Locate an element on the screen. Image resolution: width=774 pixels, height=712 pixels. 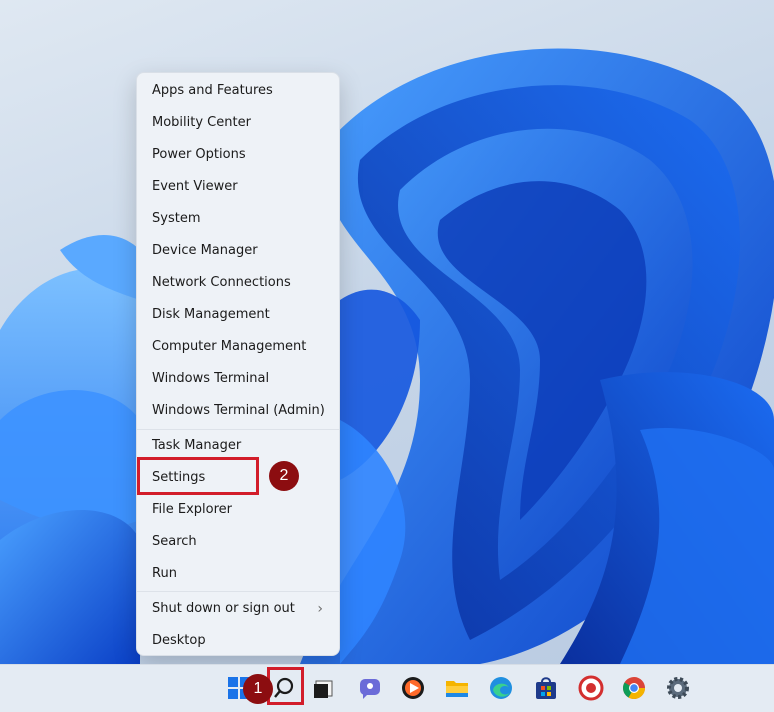
settings-gear-icon is located at coordinates (678, 688).